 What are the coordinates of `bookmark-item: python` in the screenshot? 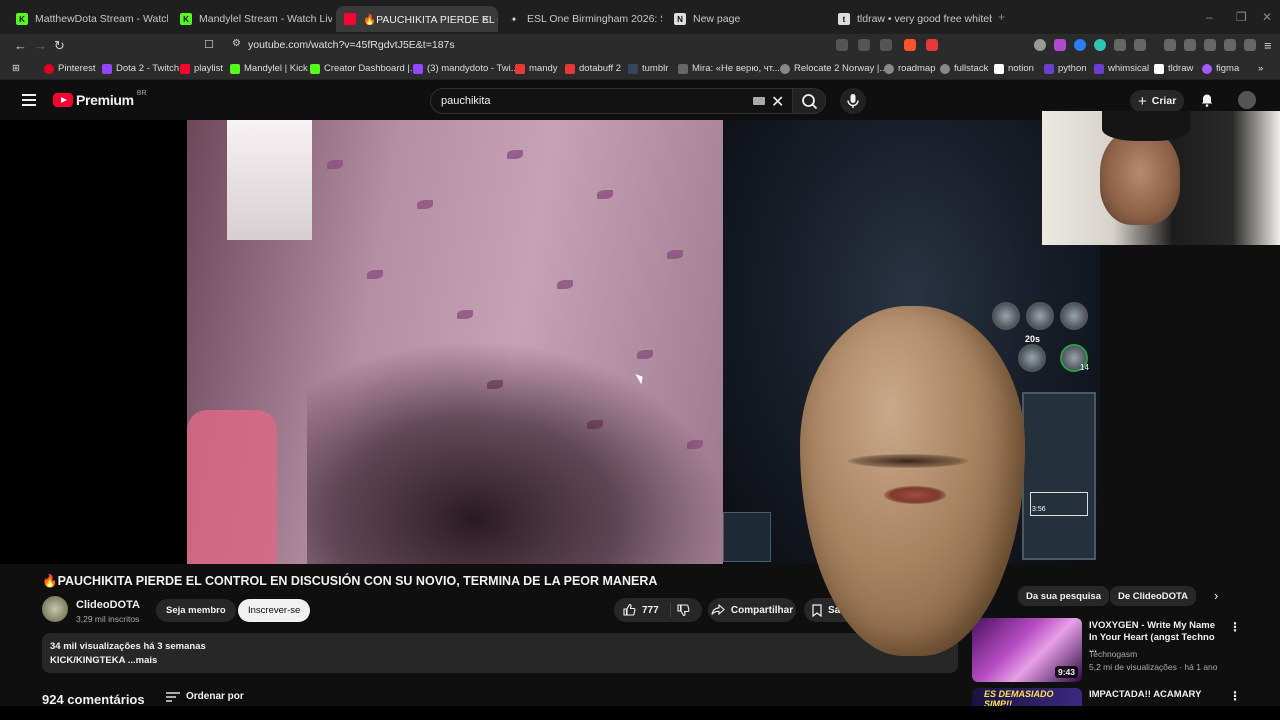 It's located at (1065, 68).